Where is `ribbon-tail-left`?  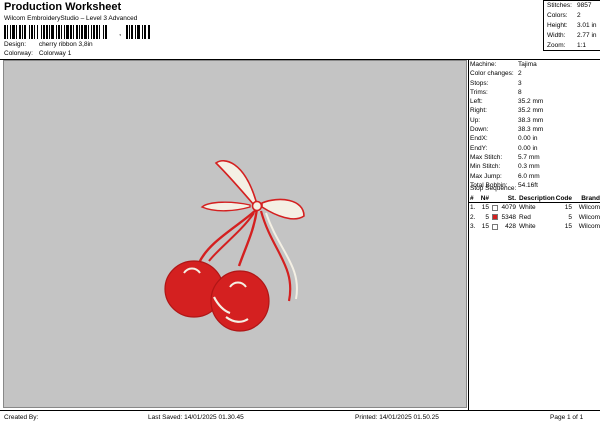
ribbon-tail-left is located at coordinates (231, 237).